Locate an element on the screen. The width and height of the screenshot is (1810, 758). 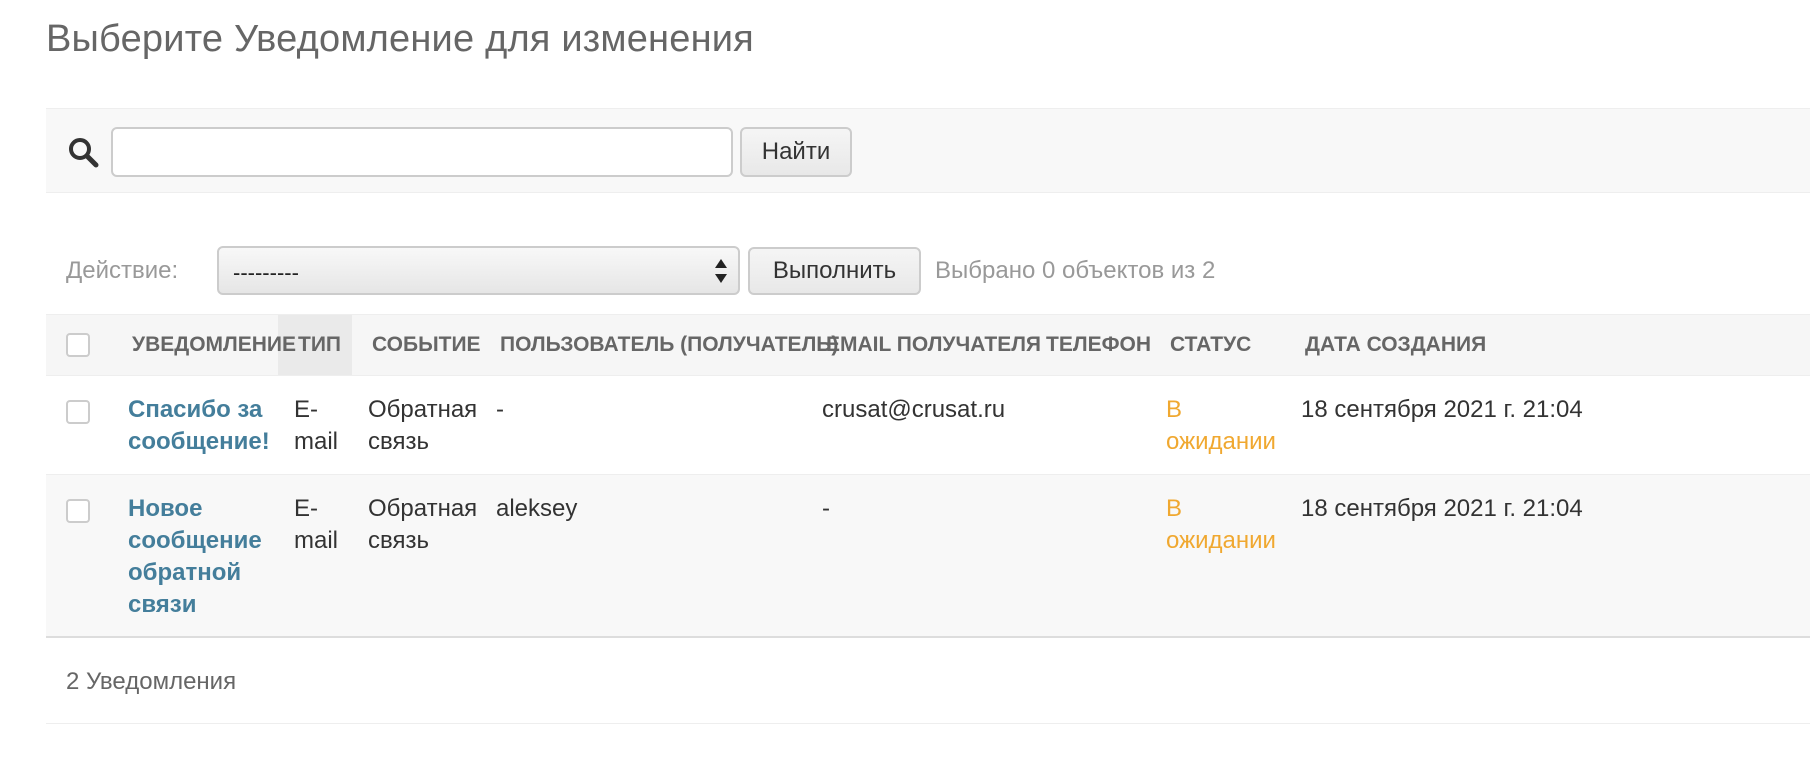
search-input is located at coordinates (422, 152).